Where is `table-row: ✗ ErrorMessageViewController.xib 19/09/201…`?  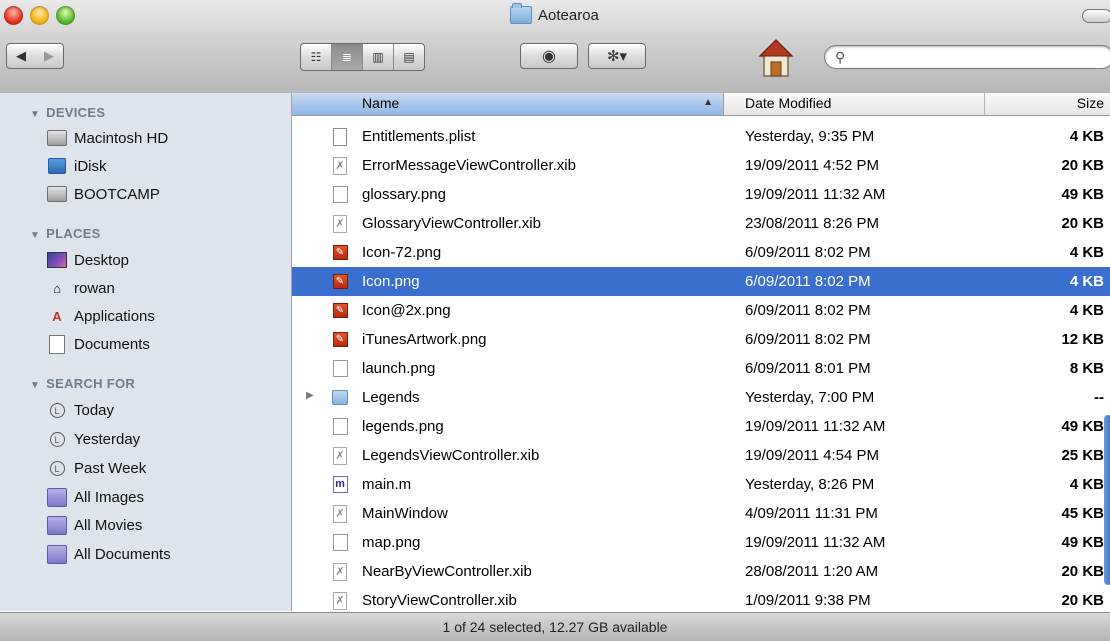 table-row: ✗ ErrorMessageViewController.xib 19/09/201… is located at coordinates (701, 165).